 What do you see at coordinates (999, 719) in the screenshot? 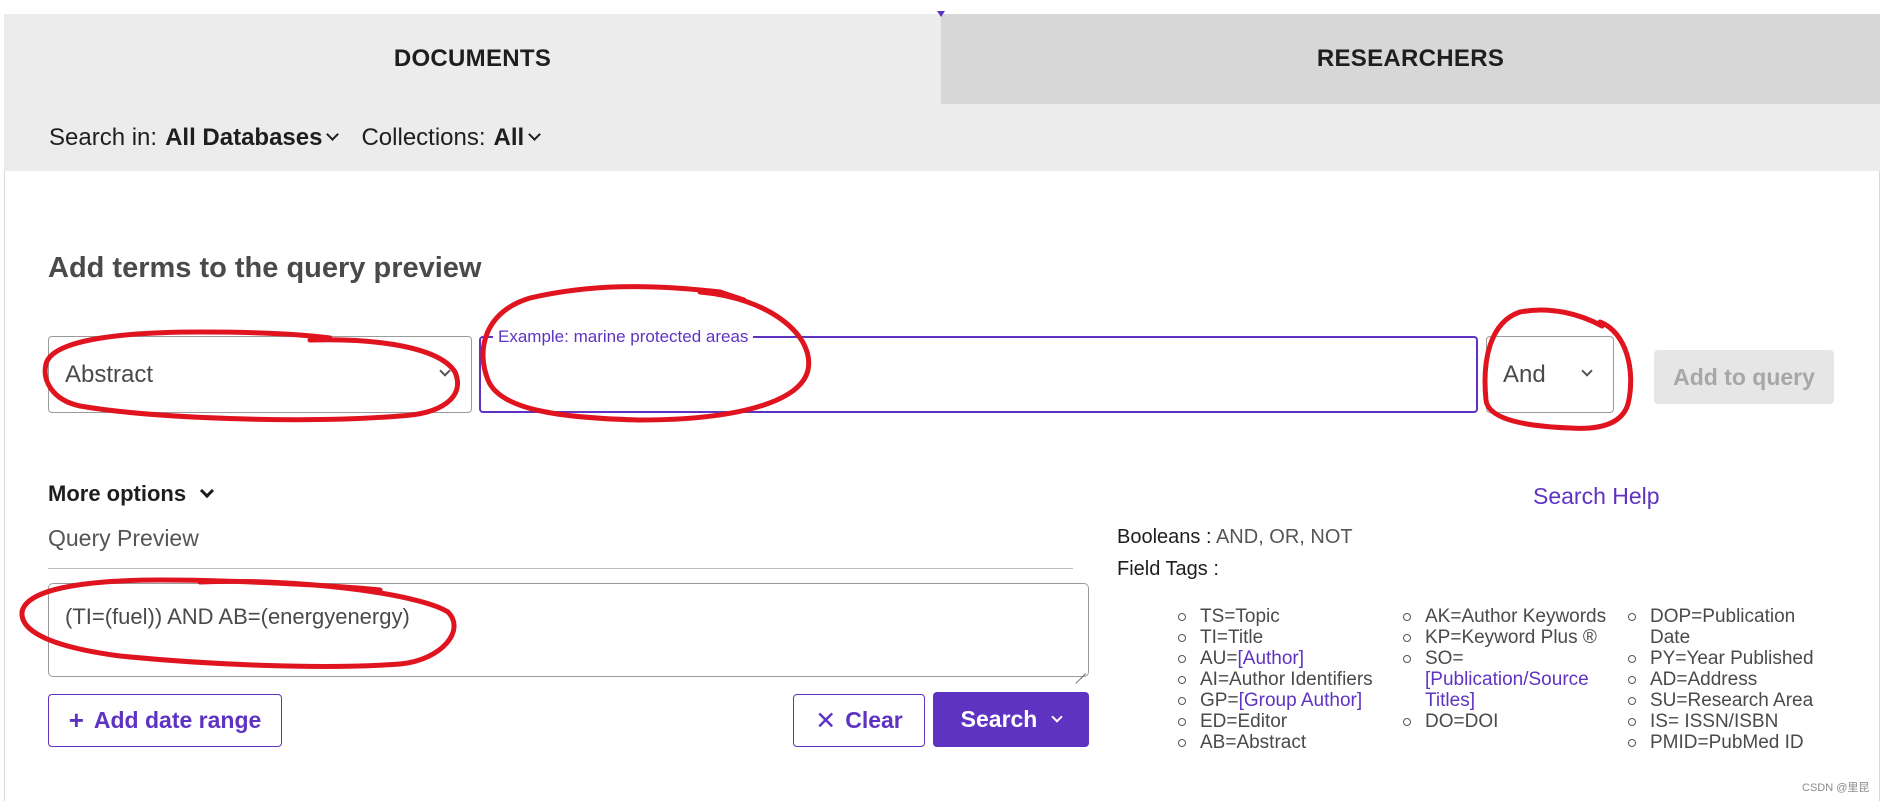
I see `search-label: Search` at bounding box center [999, 719].